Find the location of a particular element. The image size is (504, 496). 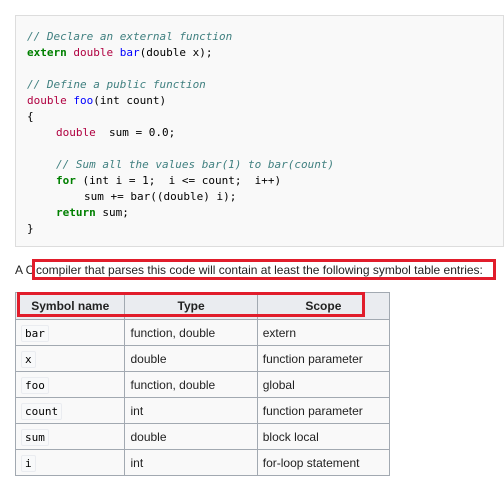

symbol-cell: i is located at coordinates (70, 462).